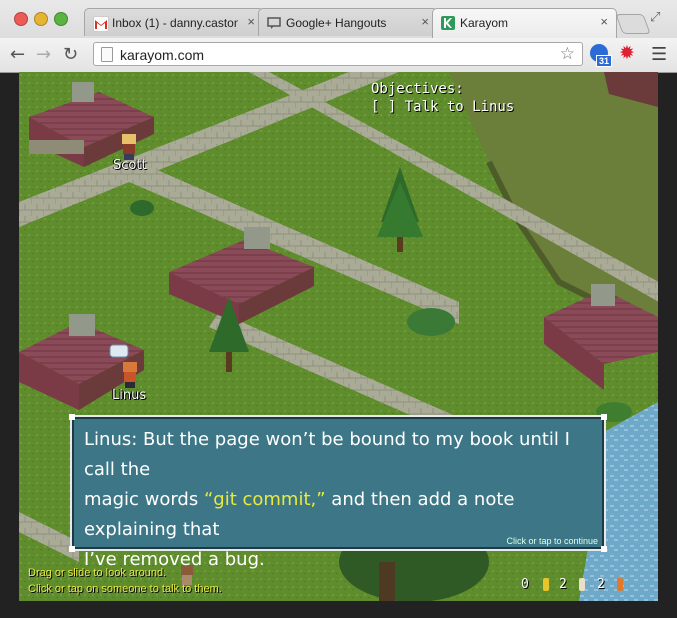 The image size is (677, 618). Describe the element at coordinates (442, 98) in the screenshot. I see `objectives-panel: Objectives: [ ] Talk to Linus` at that location.